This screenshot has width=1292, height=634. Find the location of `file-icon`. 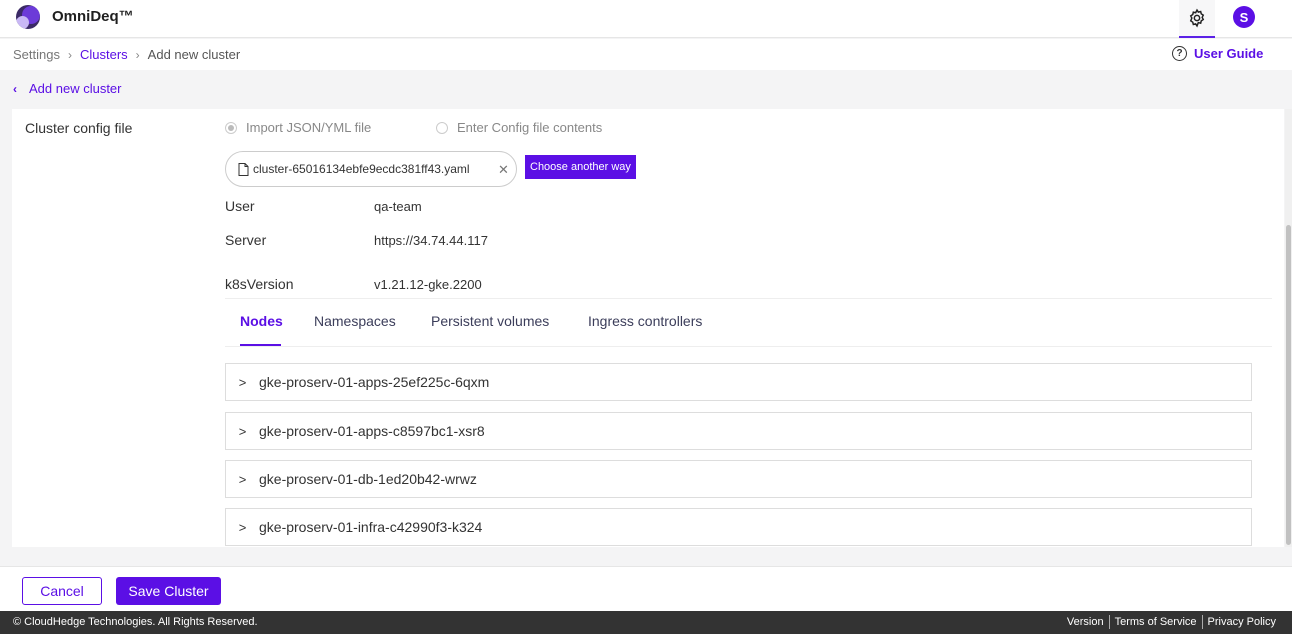

file-icon is located at coordinates (243, 169).